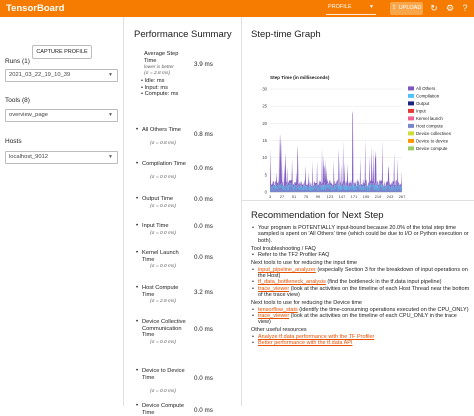 The image size is (474, 416). What do you see at coordinates (410, 8) in the screenshot?
I see `upload-label: UPLOAD` at bounding box center [410, 8].